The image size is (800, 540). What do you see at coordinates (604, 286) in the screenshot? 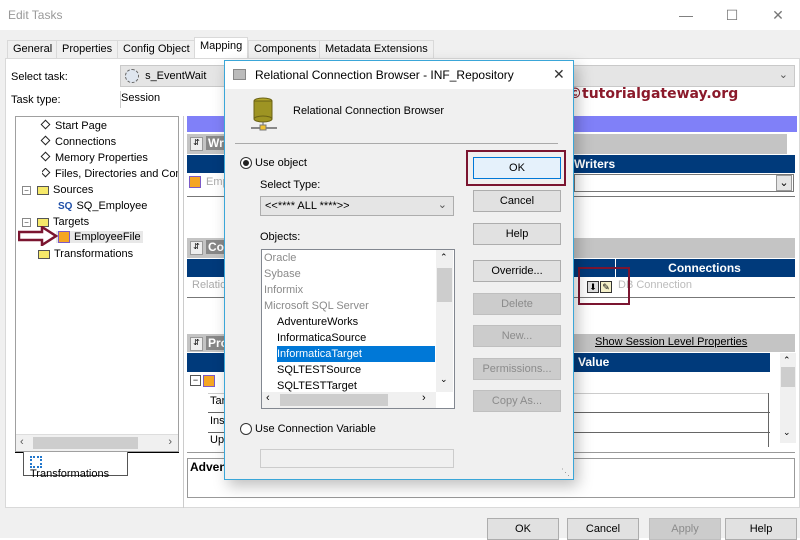
I see `highlight-box-connection` at bounding box center [604, 286].